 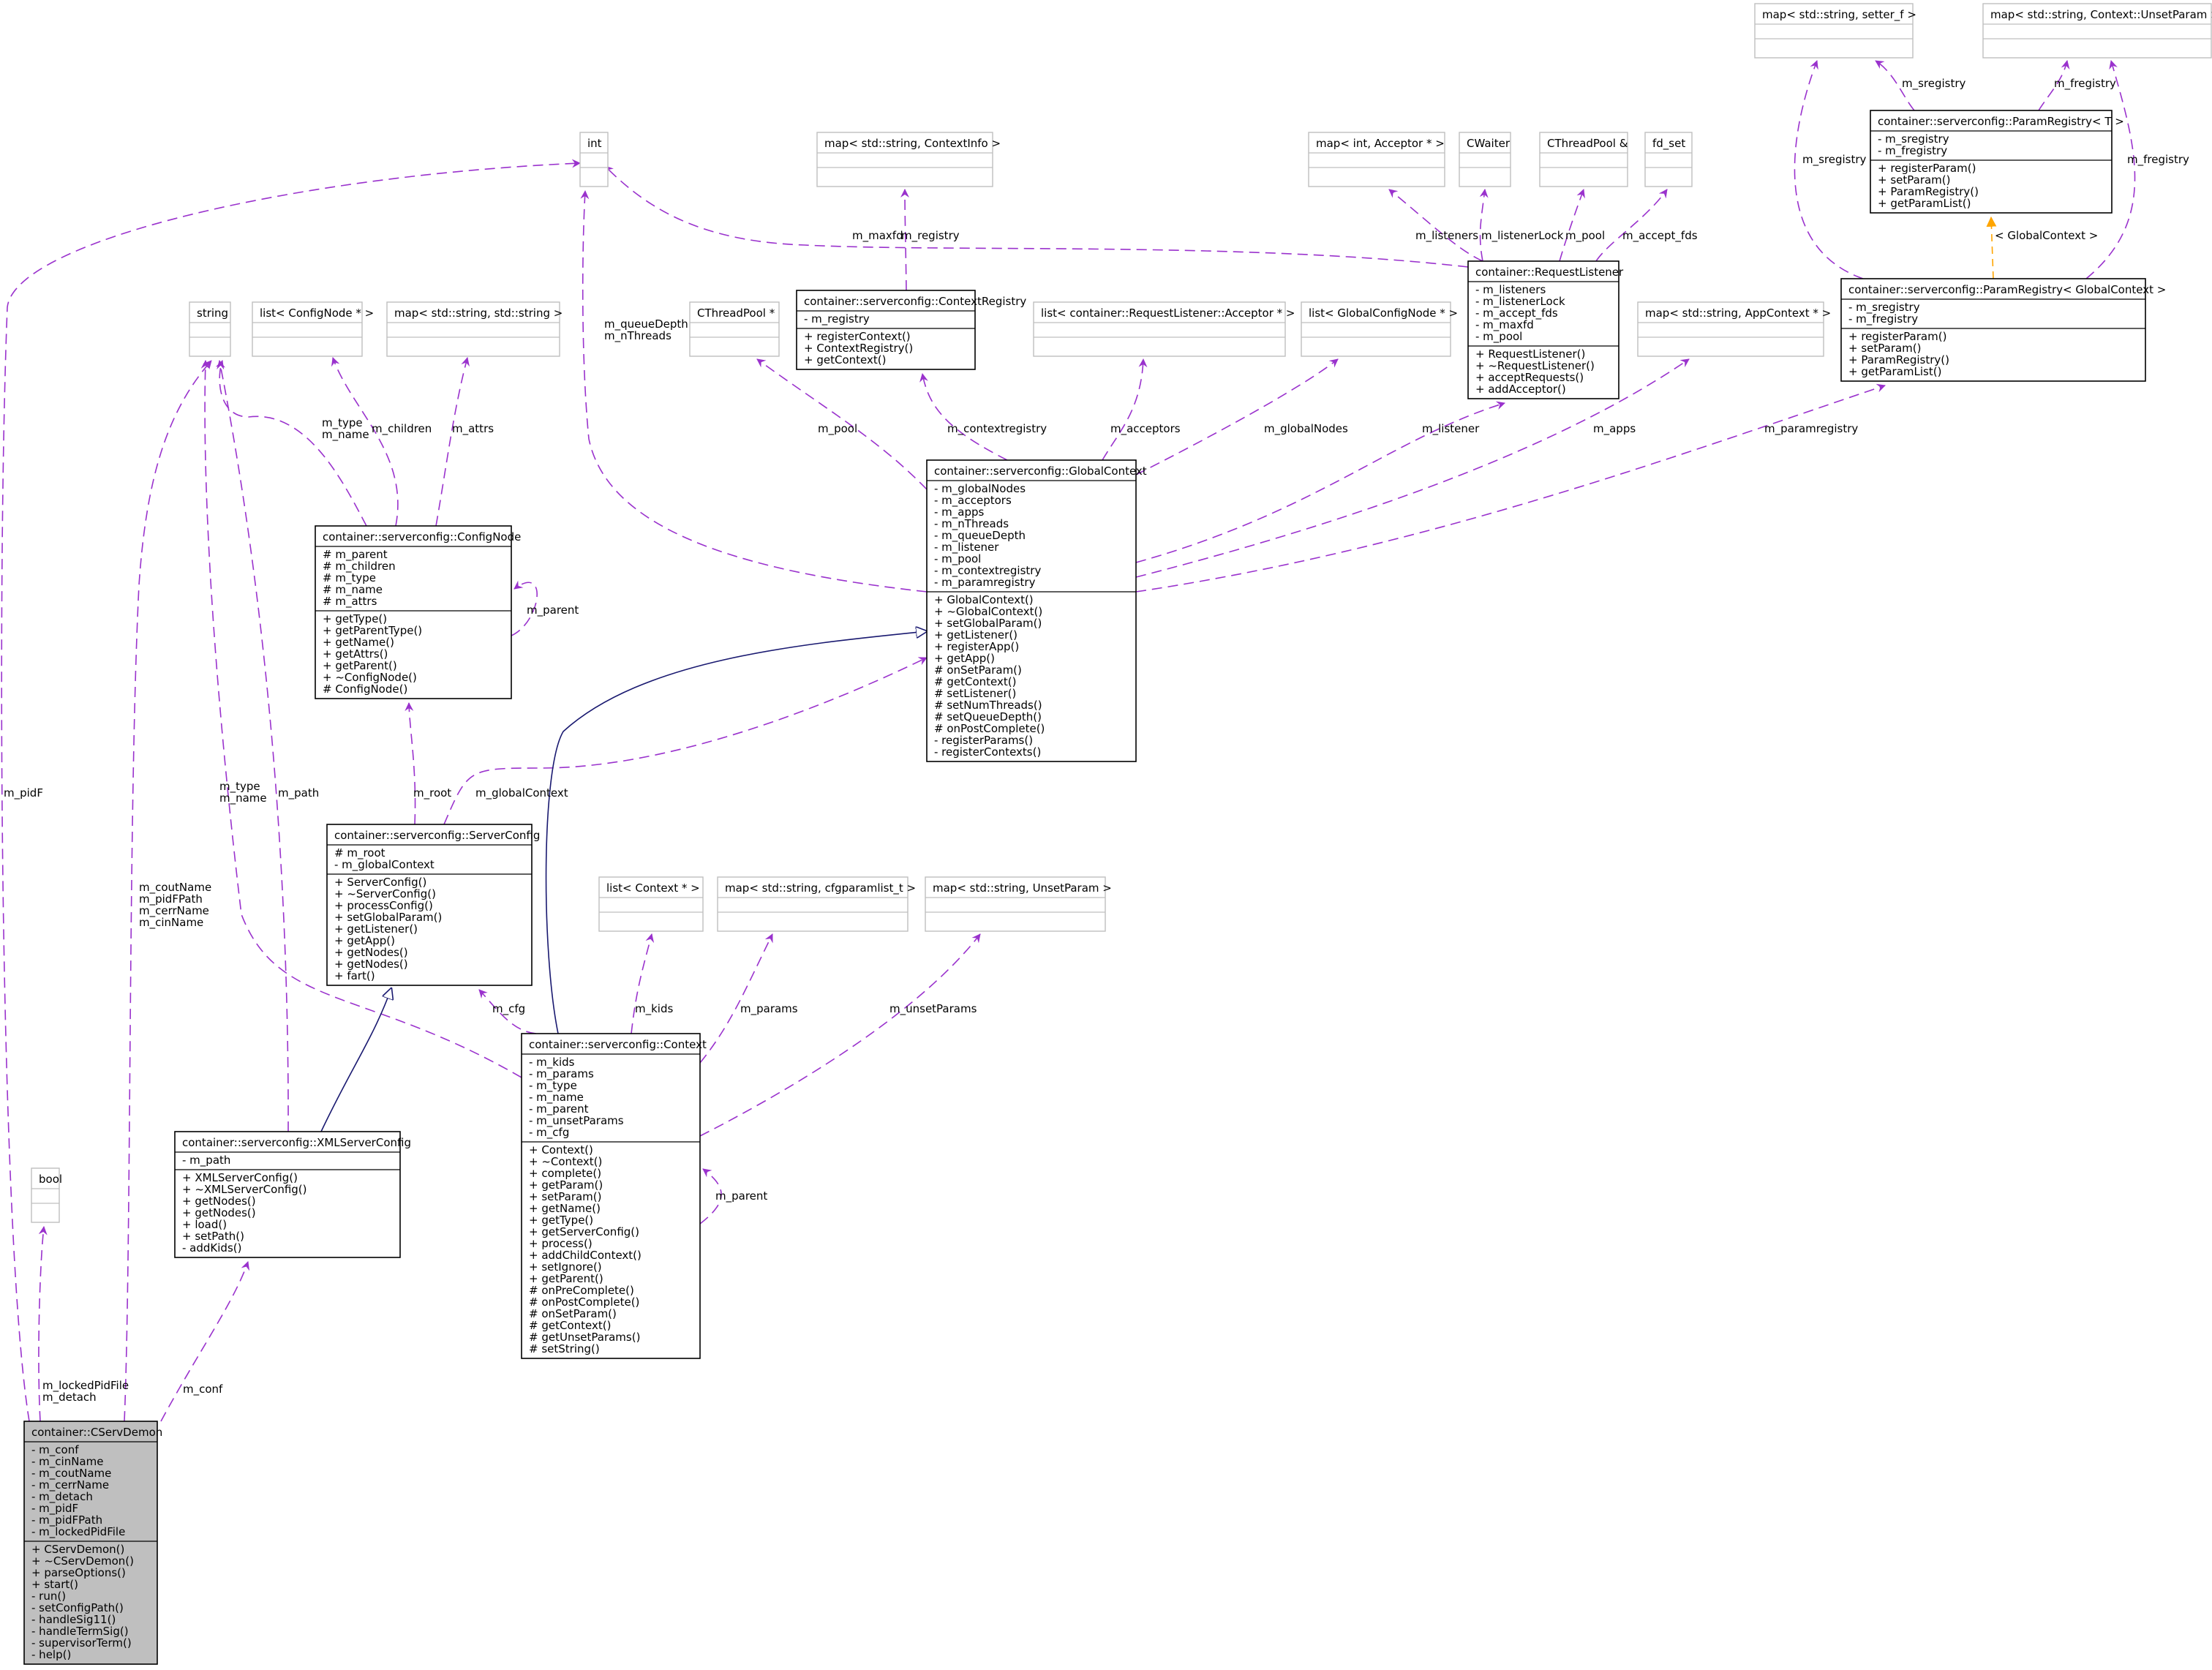 What do you see at coordinates (474, 329) in the screenshot?
I see `class-node-map-str-str: map< std::string, std::string >` at bounding box center [474, 329].